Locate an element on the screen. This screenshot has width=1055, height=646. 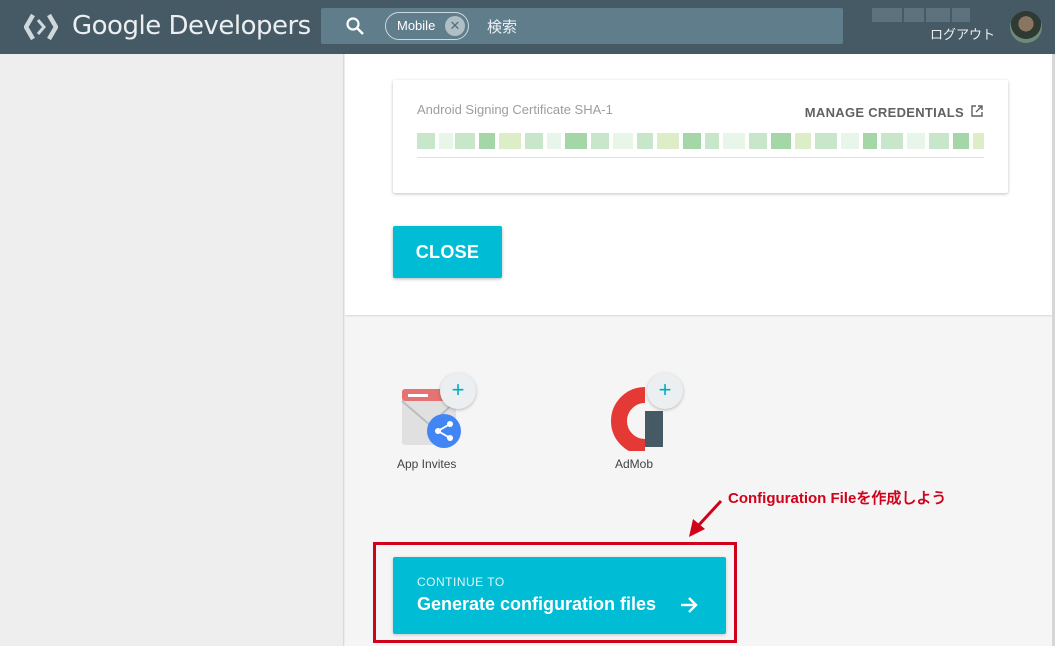
sha1-value-redacted is located at coordinates (700, 140).